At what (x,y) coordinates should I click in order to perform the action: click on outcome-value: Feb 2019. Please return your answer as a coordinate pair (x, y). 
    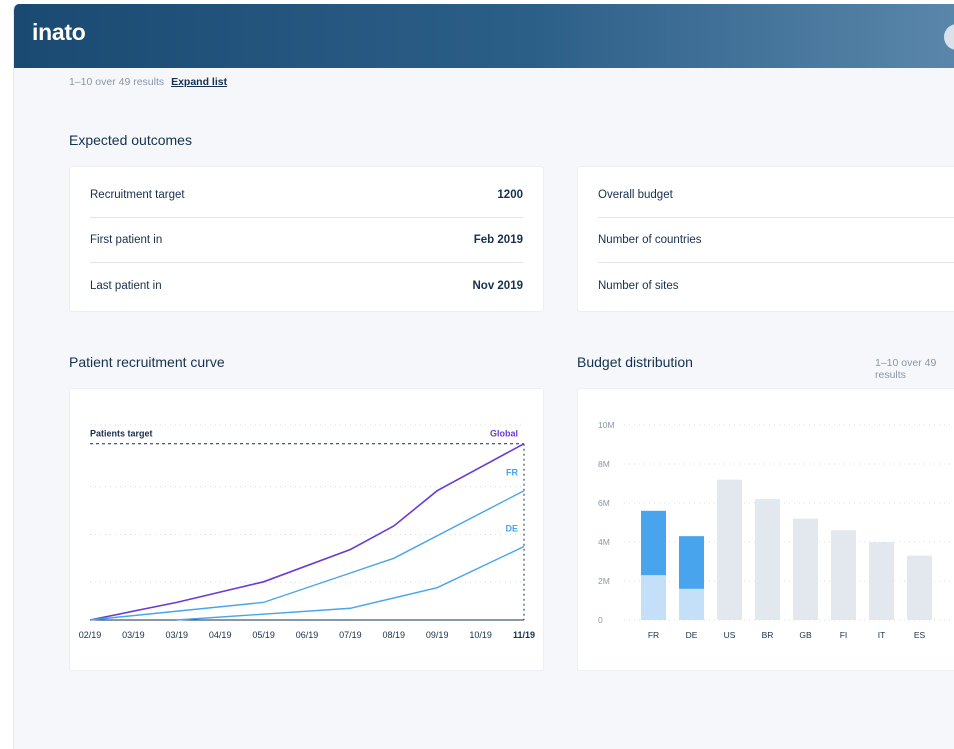
    Looking at the image, I should click on (498, 240).